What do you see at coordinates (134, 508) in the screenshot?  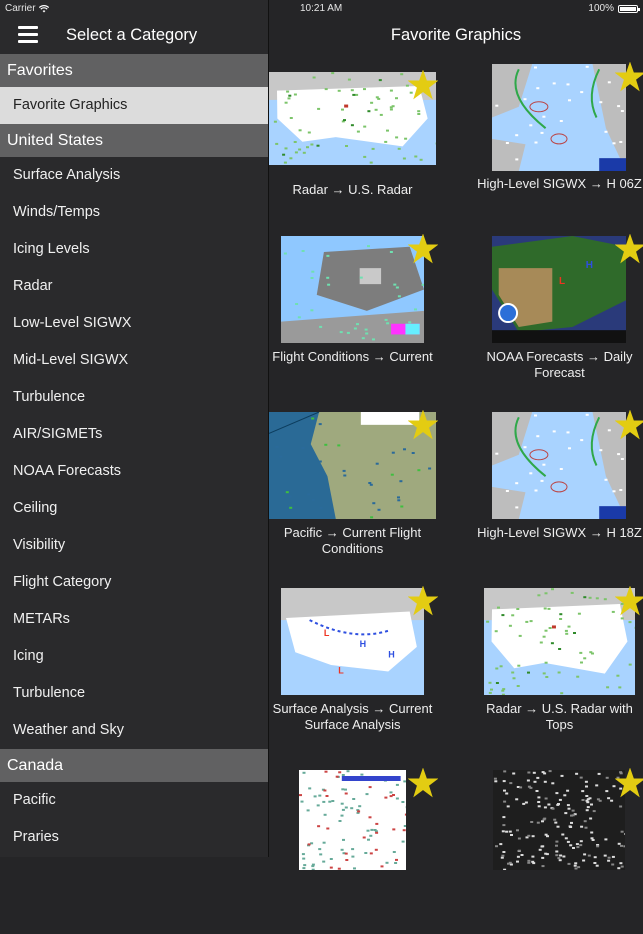 I see `sidebar-item-ceiling: Ceiling` at bounding box center [134, 508].